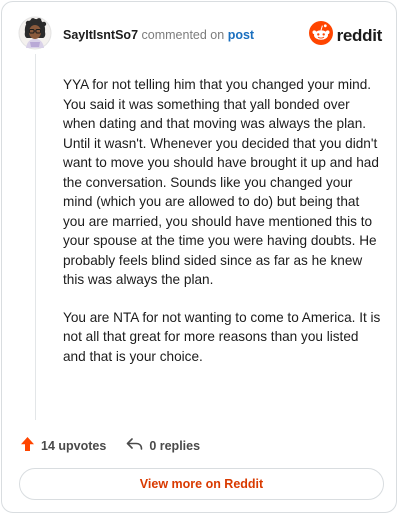  I want to click on reddit-wordmark: reddit, so click(359, 35).